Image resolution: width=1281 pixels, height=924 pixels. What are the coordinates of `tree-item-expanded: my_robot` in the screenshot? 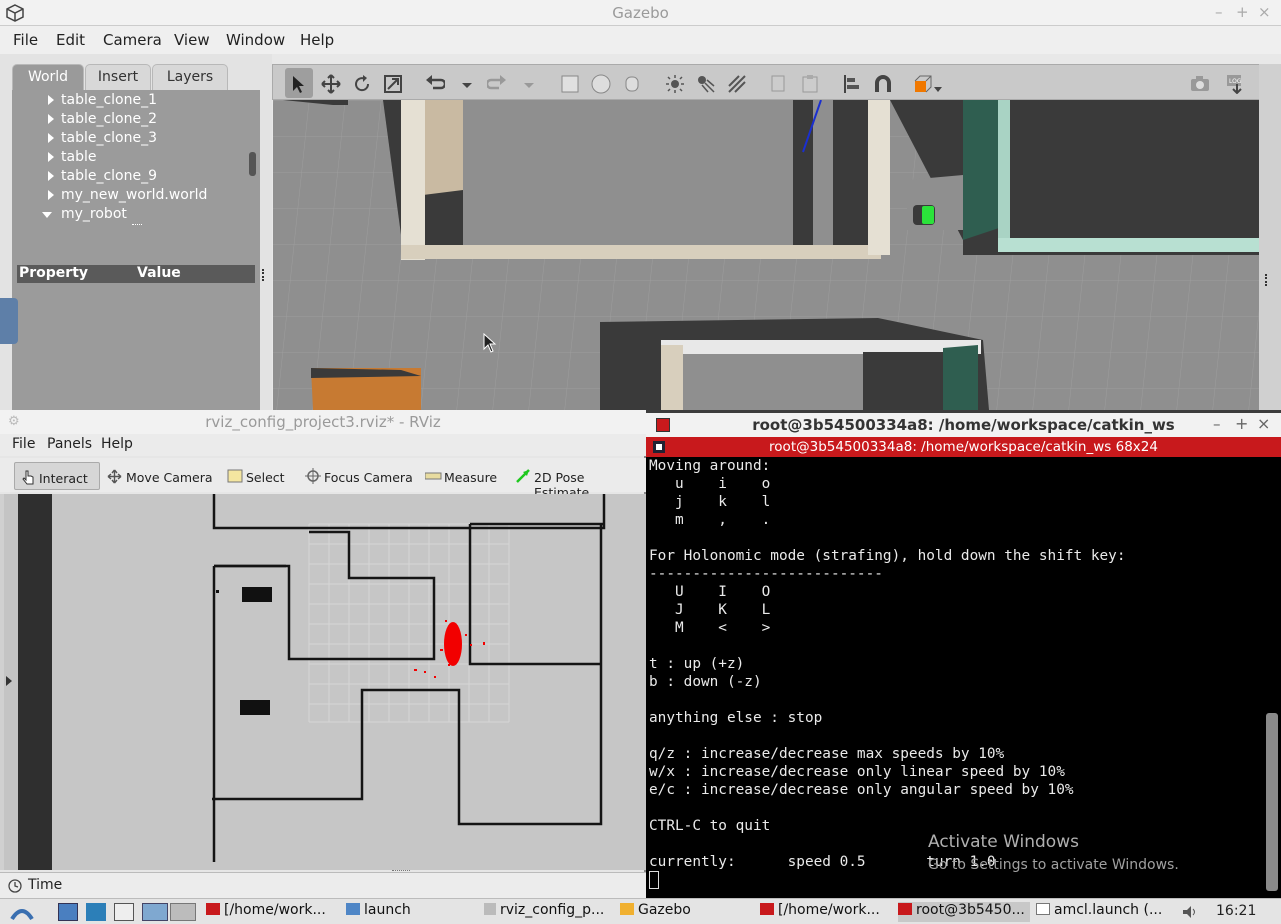 It's located at (84, 215).